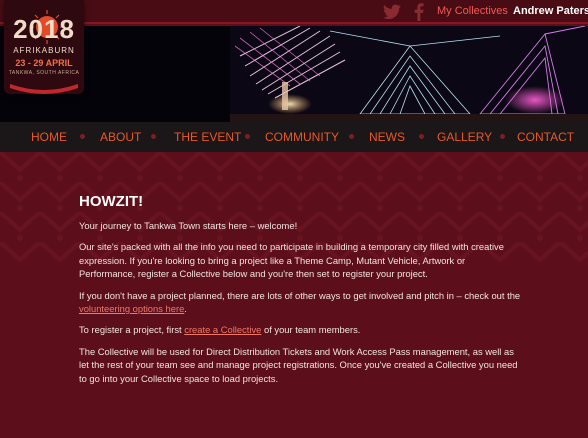  Describe the element at coordinates (472, 11) in the screenshot. I see `my-collectives-link: My Collectives` at that location.